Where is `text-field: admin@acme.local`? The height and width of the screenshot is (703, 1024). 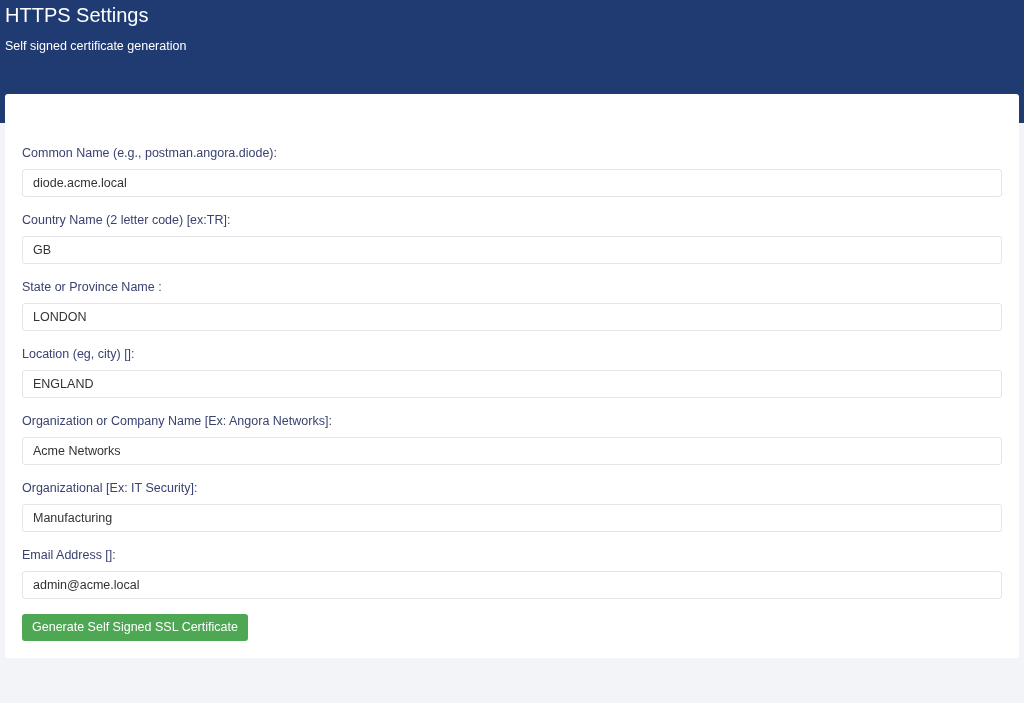
text-field: admin@acme.local is located at coordinates (512, 585).